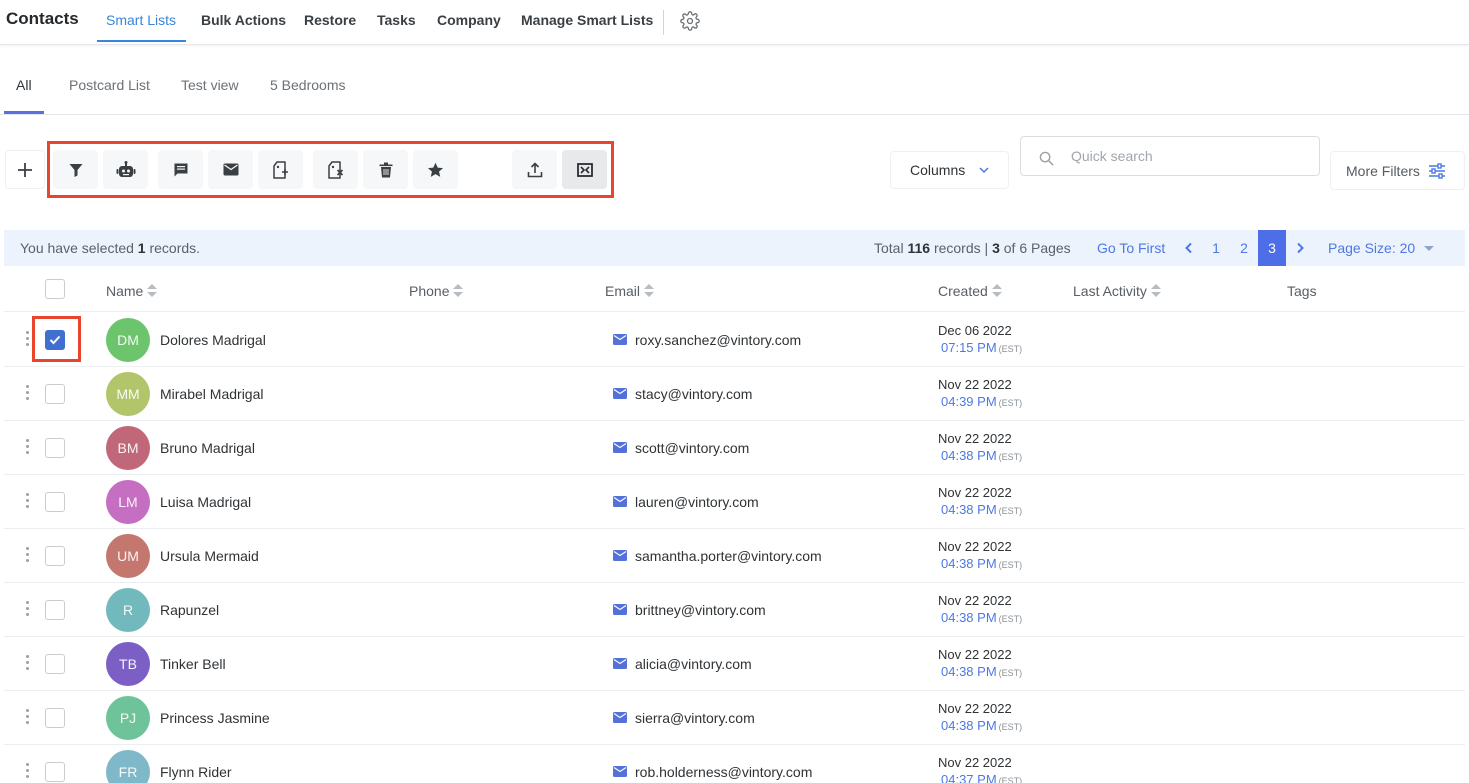  Describe the element at coordinates (1131, 248) in the screenshot. I see `go-to-first-link: Go To First` at that location.